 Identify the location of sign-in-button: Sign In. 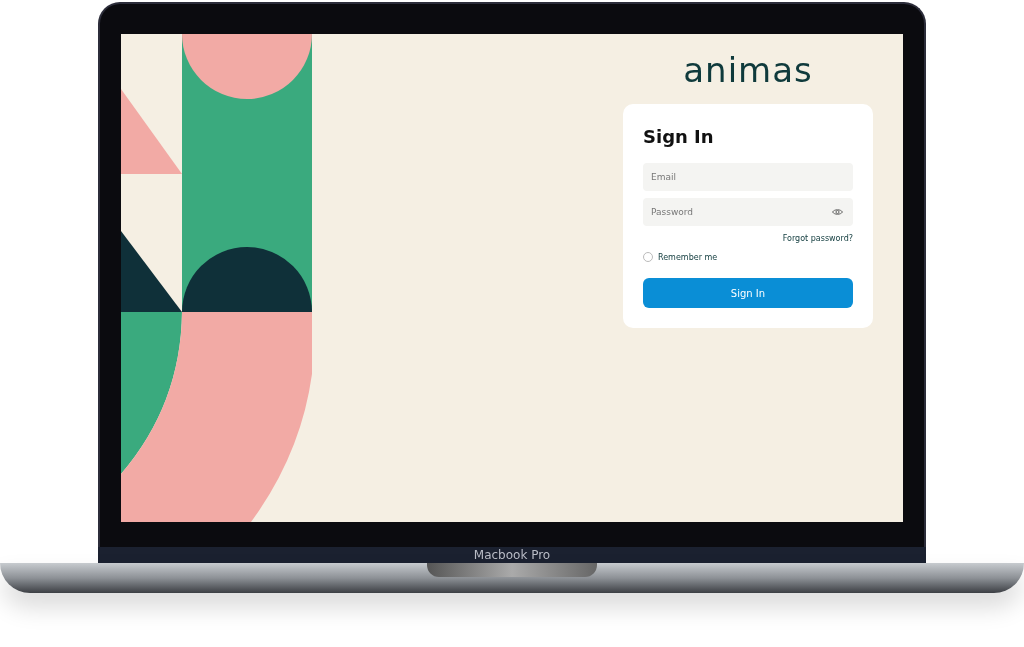
(748, 293).